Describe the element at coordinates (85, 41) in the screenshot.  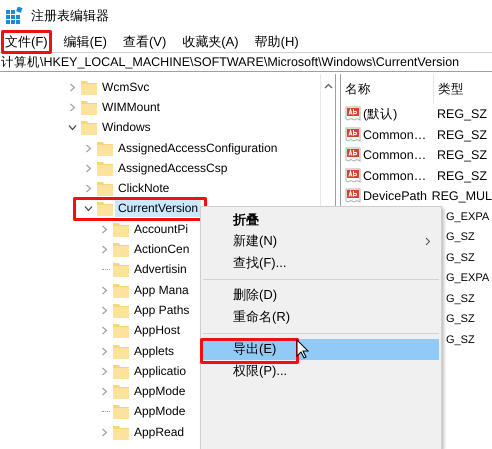
I see `menu-item: 编辑(E)` at that location.